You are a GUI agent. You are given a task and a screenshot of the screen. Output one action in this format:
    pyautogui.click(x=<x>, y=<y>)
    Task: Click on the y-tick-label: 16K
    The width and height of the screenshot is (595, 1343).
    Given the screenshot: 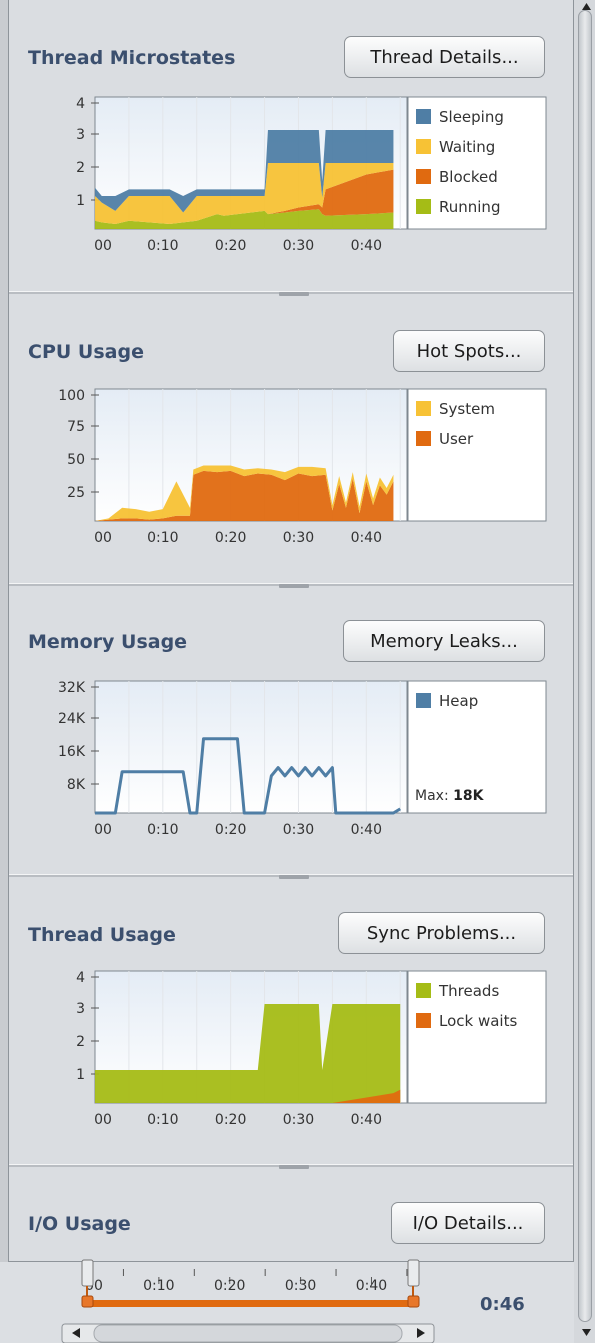 What is the action you would take?
    pyautogui.click(x=72, y=752)
    